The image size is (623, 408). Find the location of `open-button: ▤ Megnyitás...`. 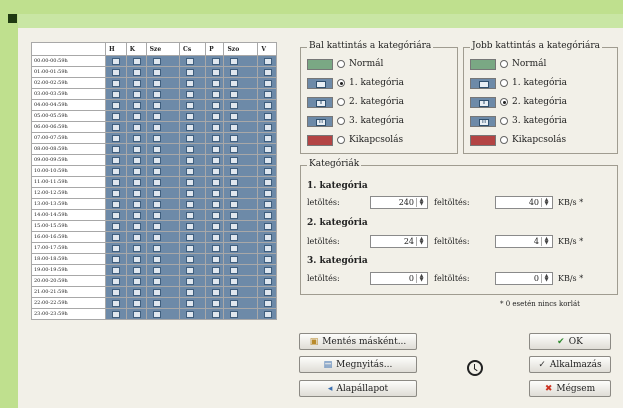

open-button: ▤ Megnyitás... is located at coordinates (358, 364).